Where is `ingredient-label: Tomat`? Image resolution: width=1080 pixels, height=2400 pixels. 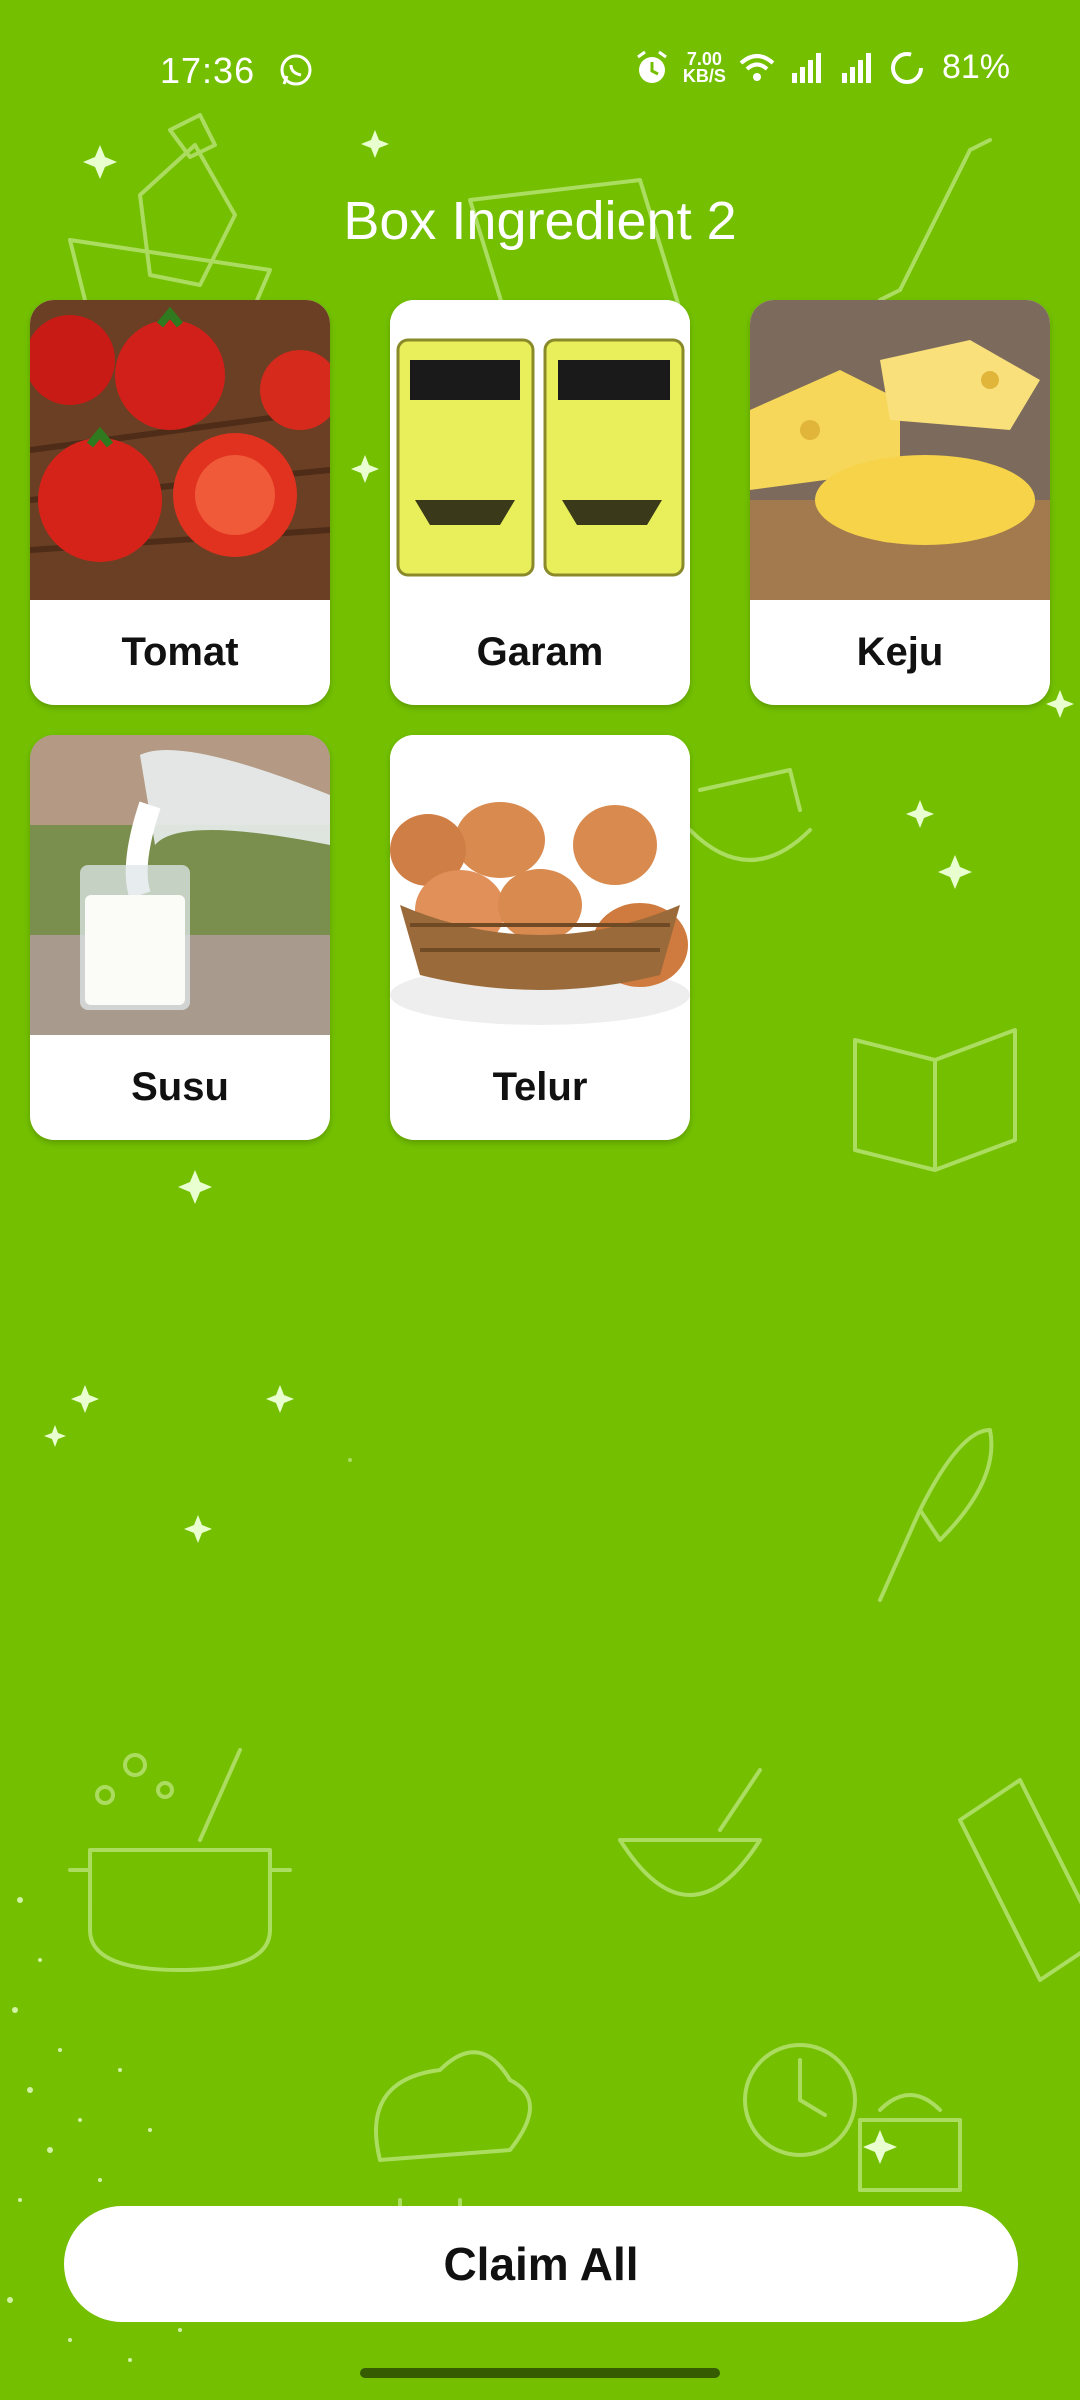
ingredient-label: Tomat is located at coordinates (180, 652).